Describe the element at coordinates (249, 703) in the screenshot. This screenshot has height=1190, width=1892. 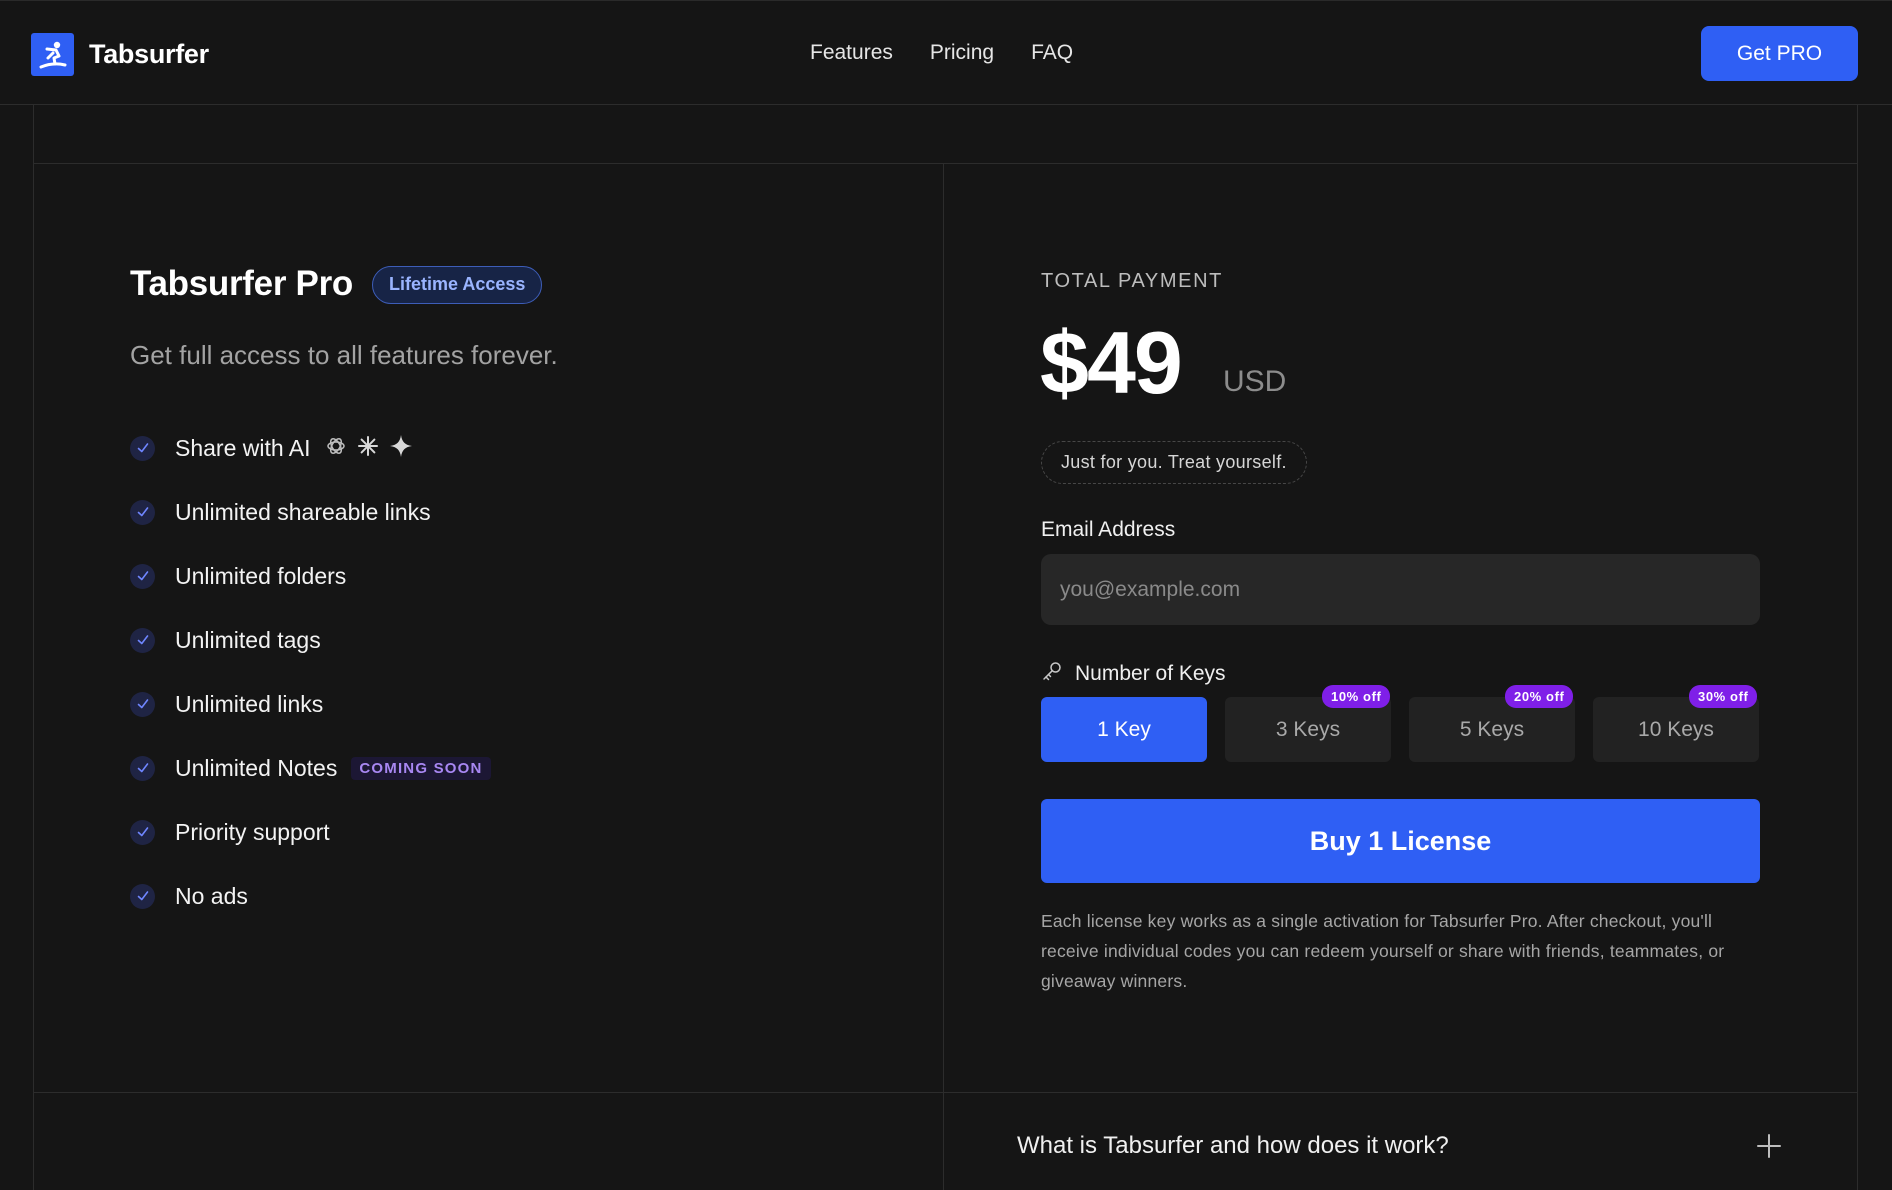
I see `feature-label: Unlimited links` at that location.